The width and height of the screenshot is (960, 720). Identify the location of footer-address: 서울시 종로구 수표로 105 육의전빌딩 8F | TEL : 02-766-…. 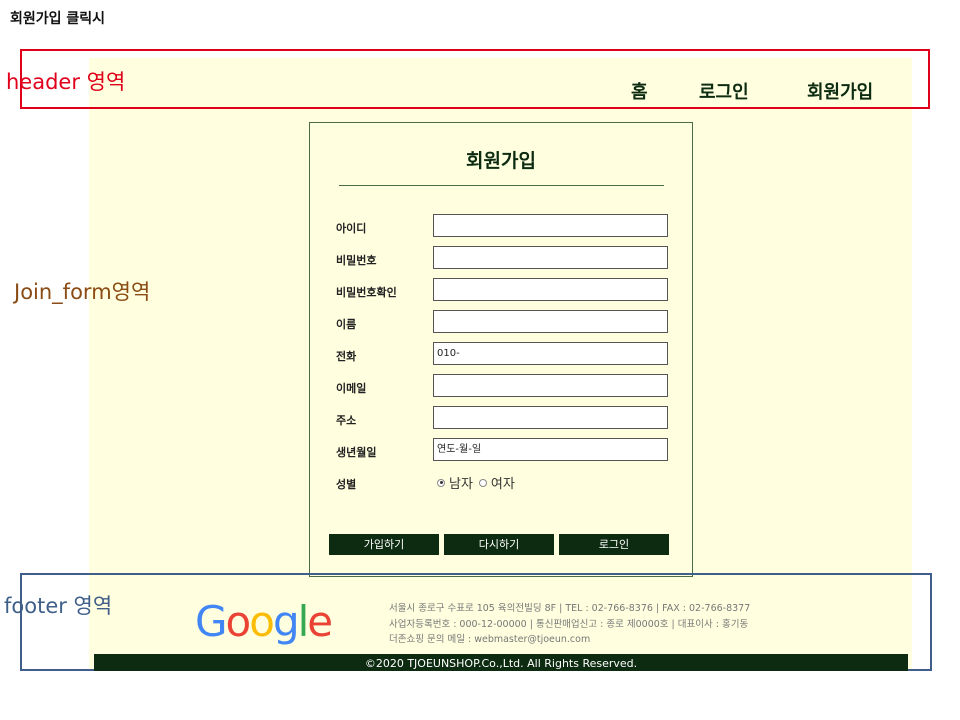
(570, 608).